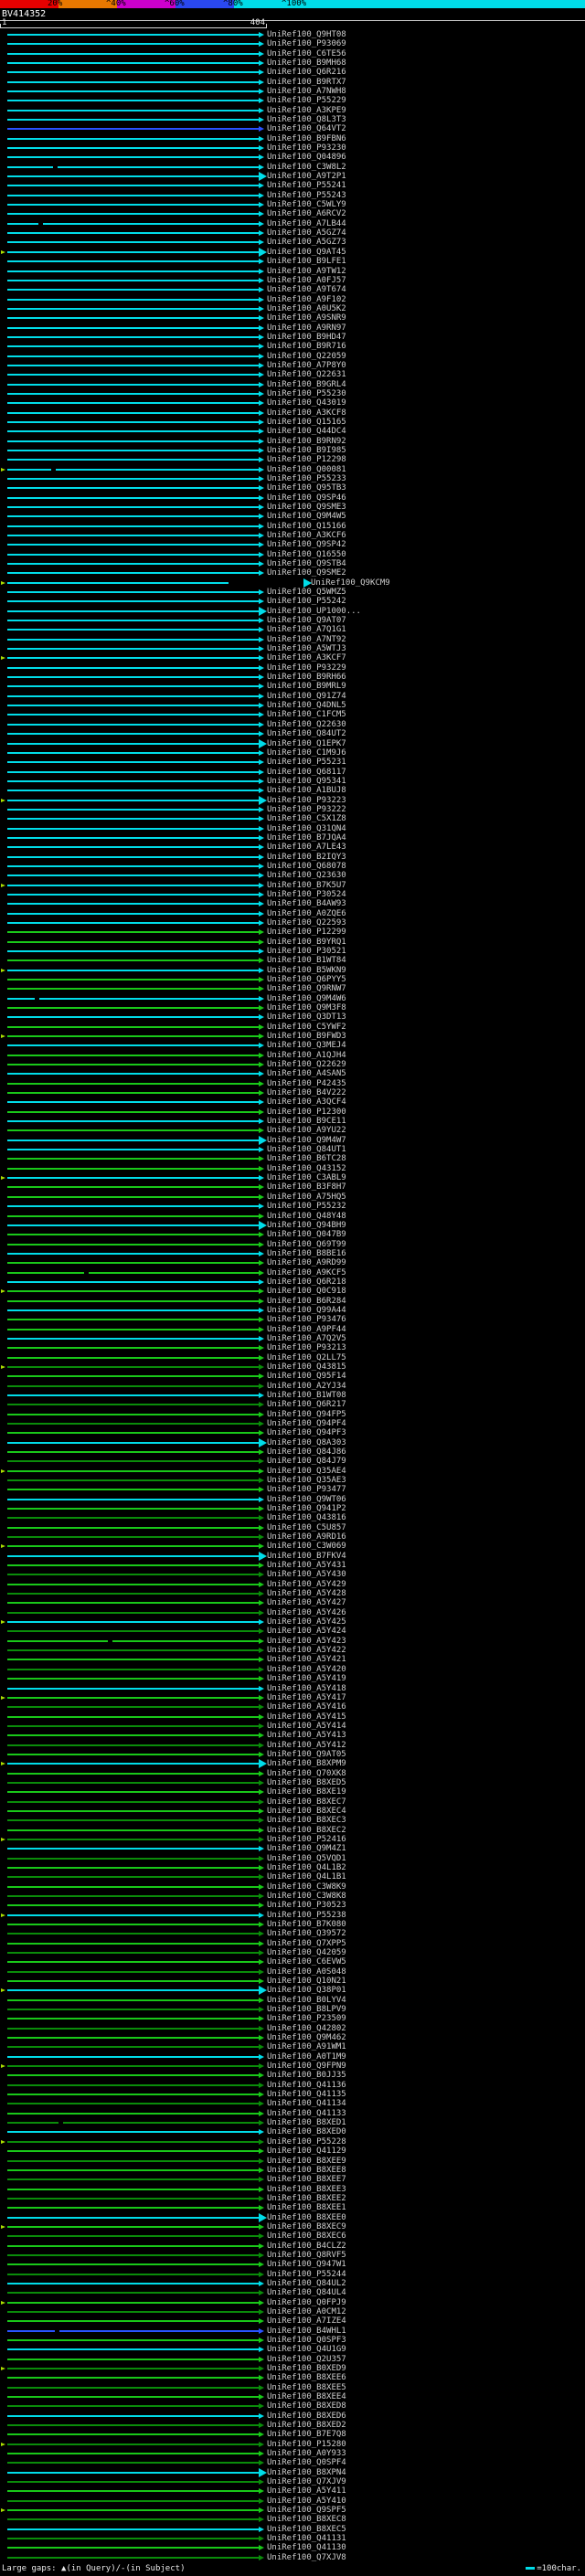 Image resolution: width=585 pixels, height=2576 pixels. What do you see at coordinates (293, 2161) in the screenshot?
I see `hit-row: UniRef100_B8XEE9` at bounding box center [293, 2161].